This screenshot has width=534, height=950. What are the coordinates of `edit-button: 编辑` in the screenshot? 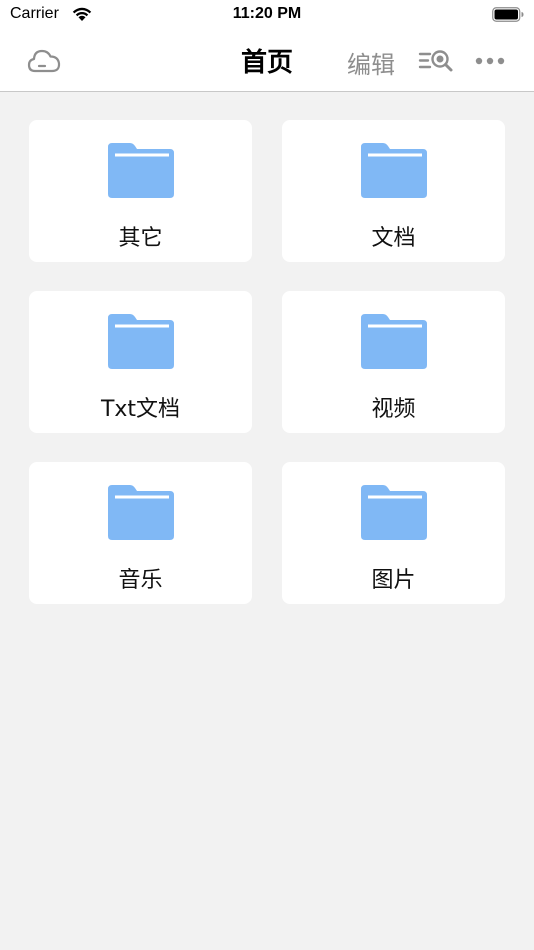 It's located at (371, 62).